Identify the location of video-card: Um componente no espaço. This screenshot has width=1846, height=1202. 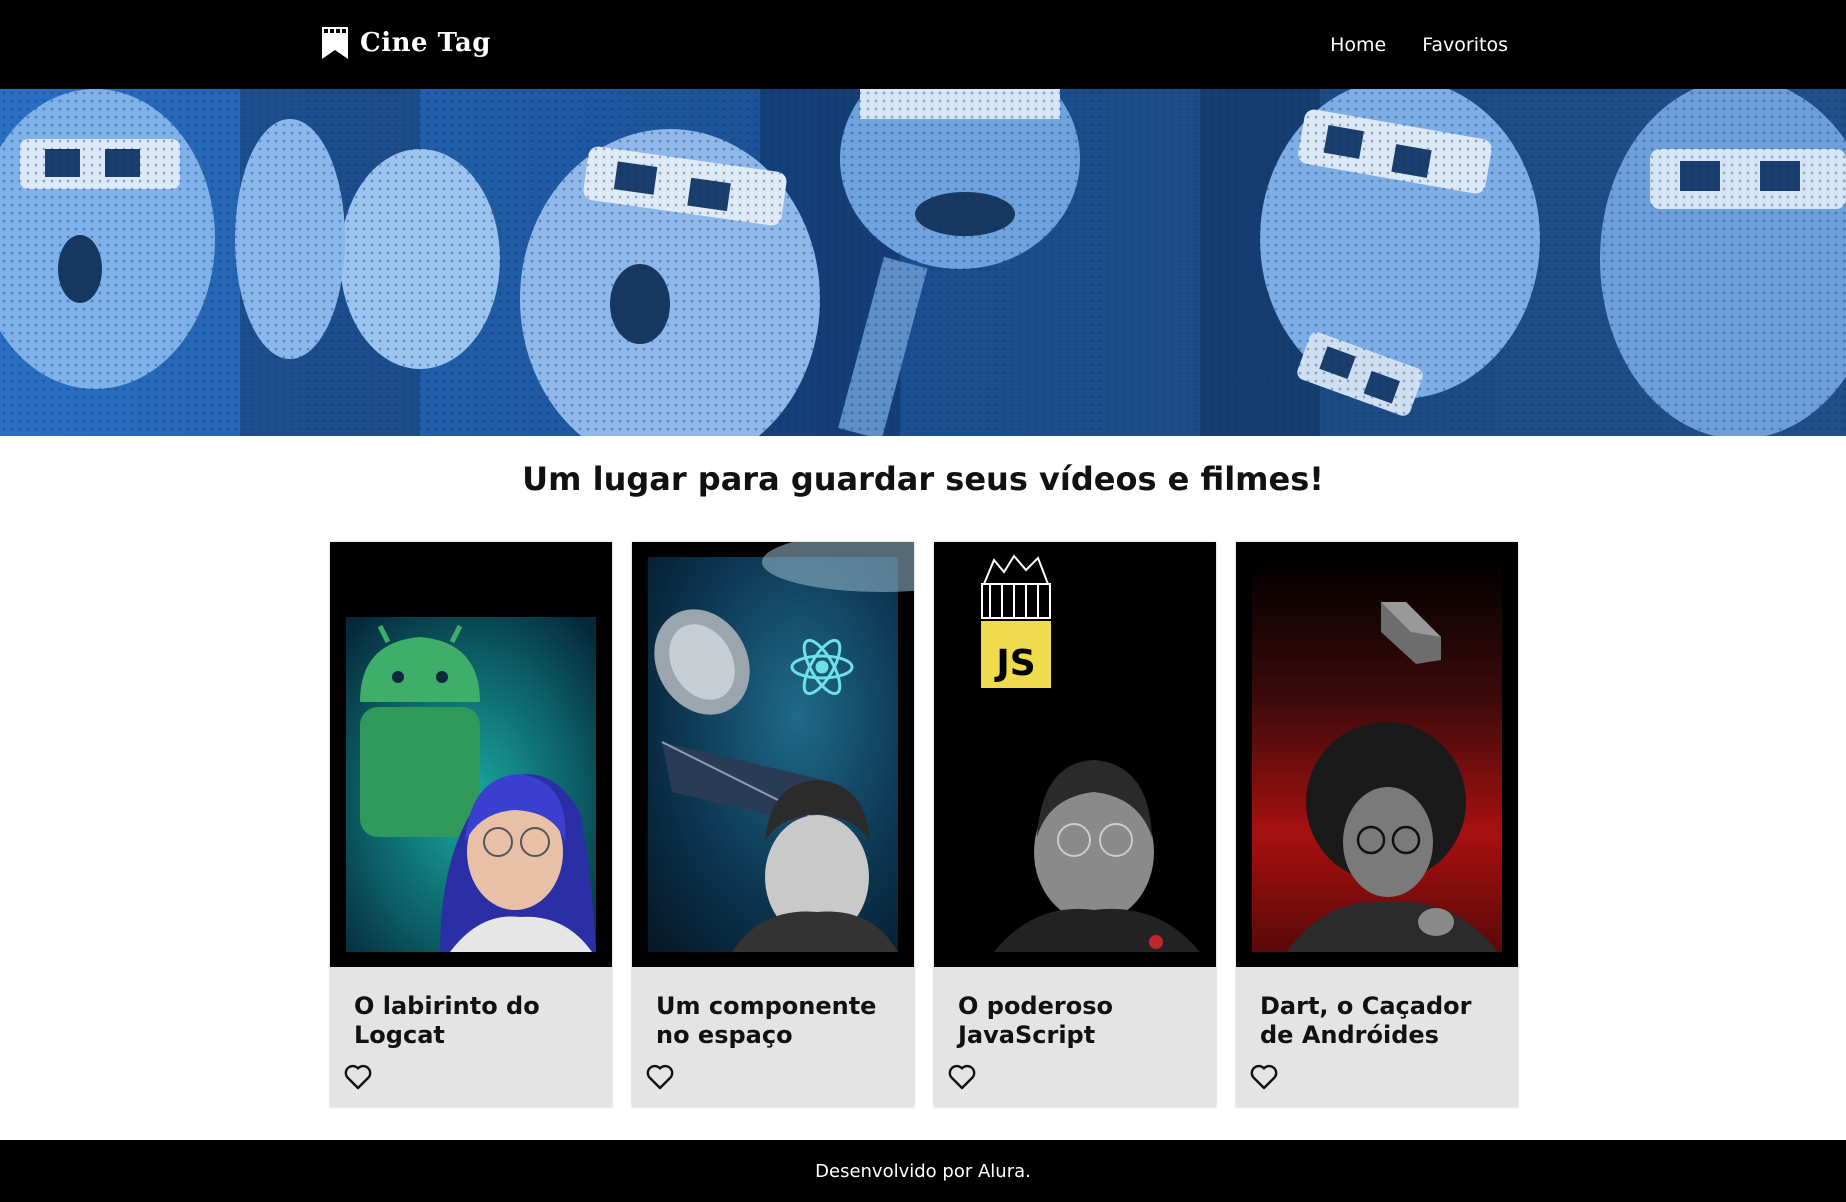
(773, 824).